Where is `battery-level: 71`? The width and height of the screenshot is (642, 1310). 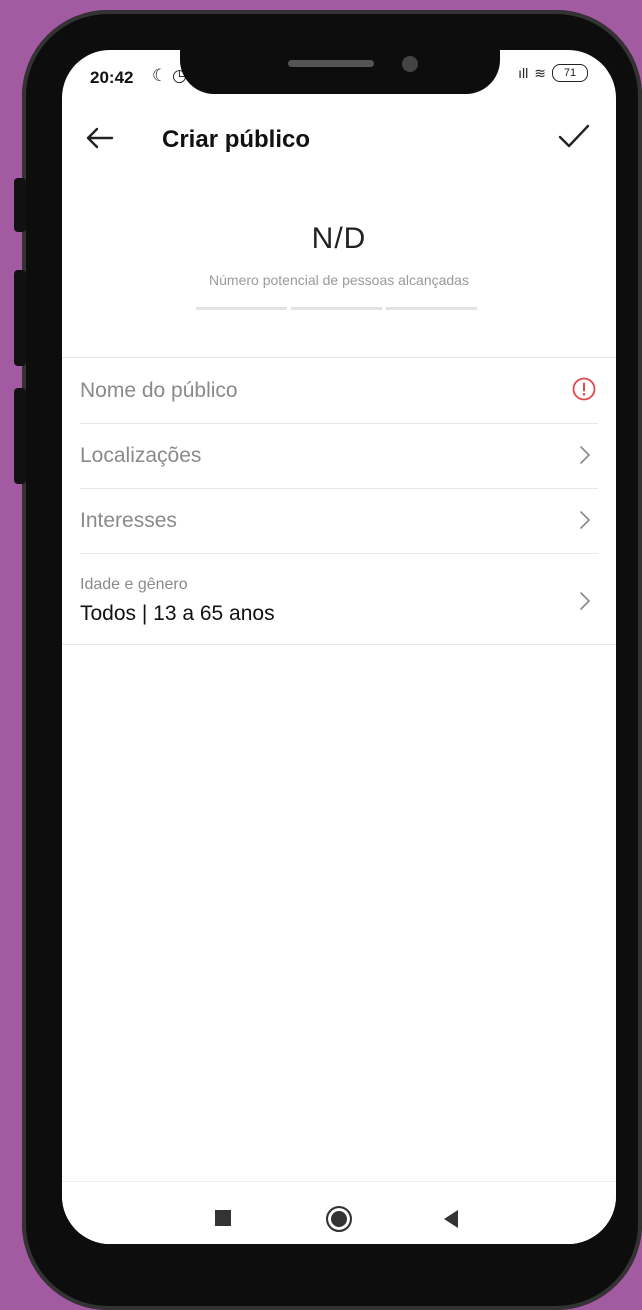
battery-level: 71 is located at coordinates (570, 73).